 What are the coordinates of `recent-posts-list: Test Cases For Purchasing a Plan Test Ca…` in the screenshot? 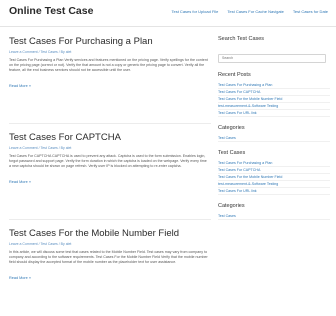 It's located at (274, 99).